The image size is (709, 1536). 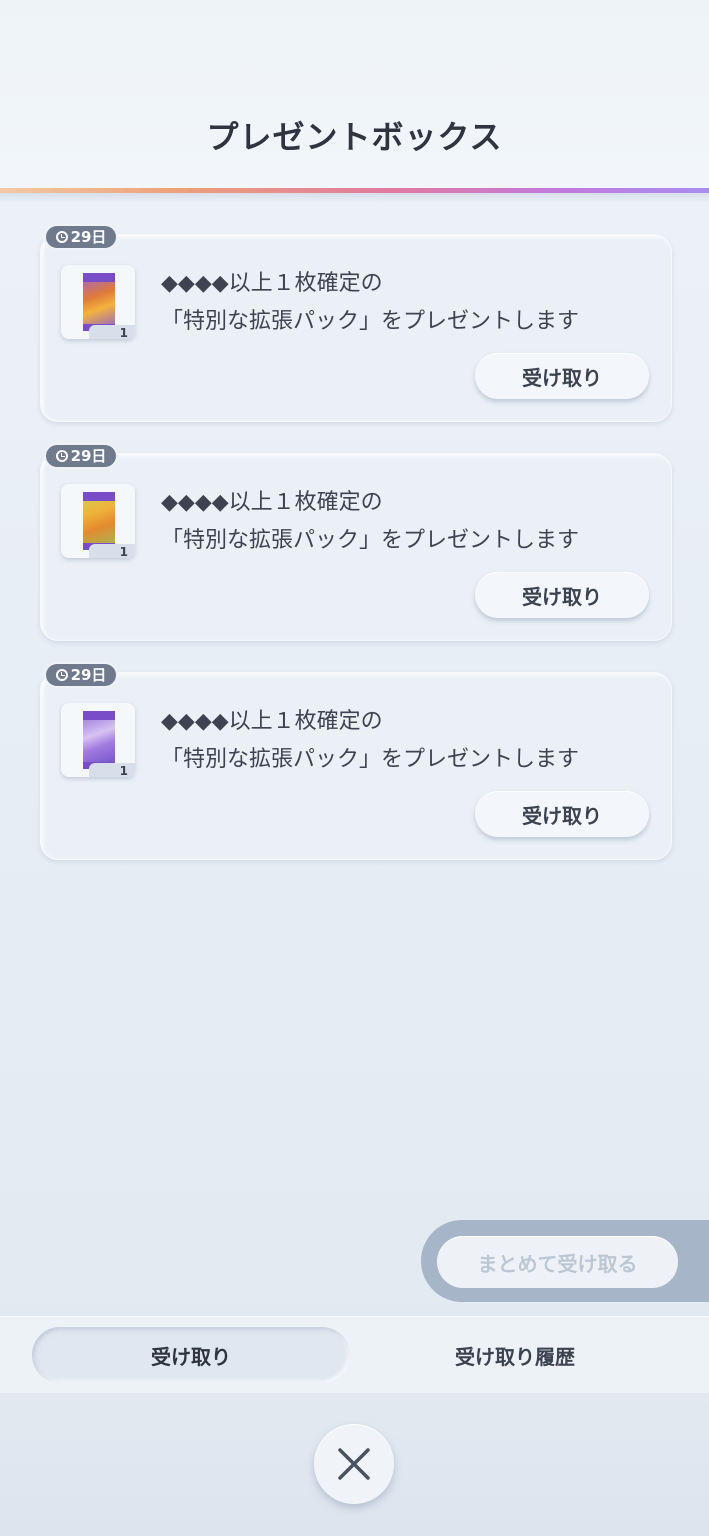 What do you see at coordinates (354, 95) in the screenshot?
I see `header: プレゼントボックス` at bounding box center [354, 95].